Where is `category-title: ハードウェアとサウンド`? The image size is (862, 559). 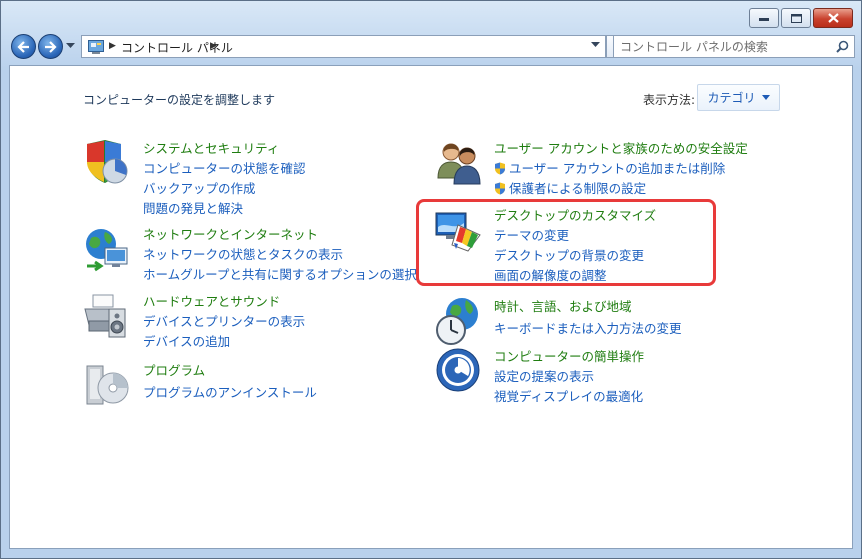 category-title: ハードウェアとサウンド is located at coordinates (211, 300).